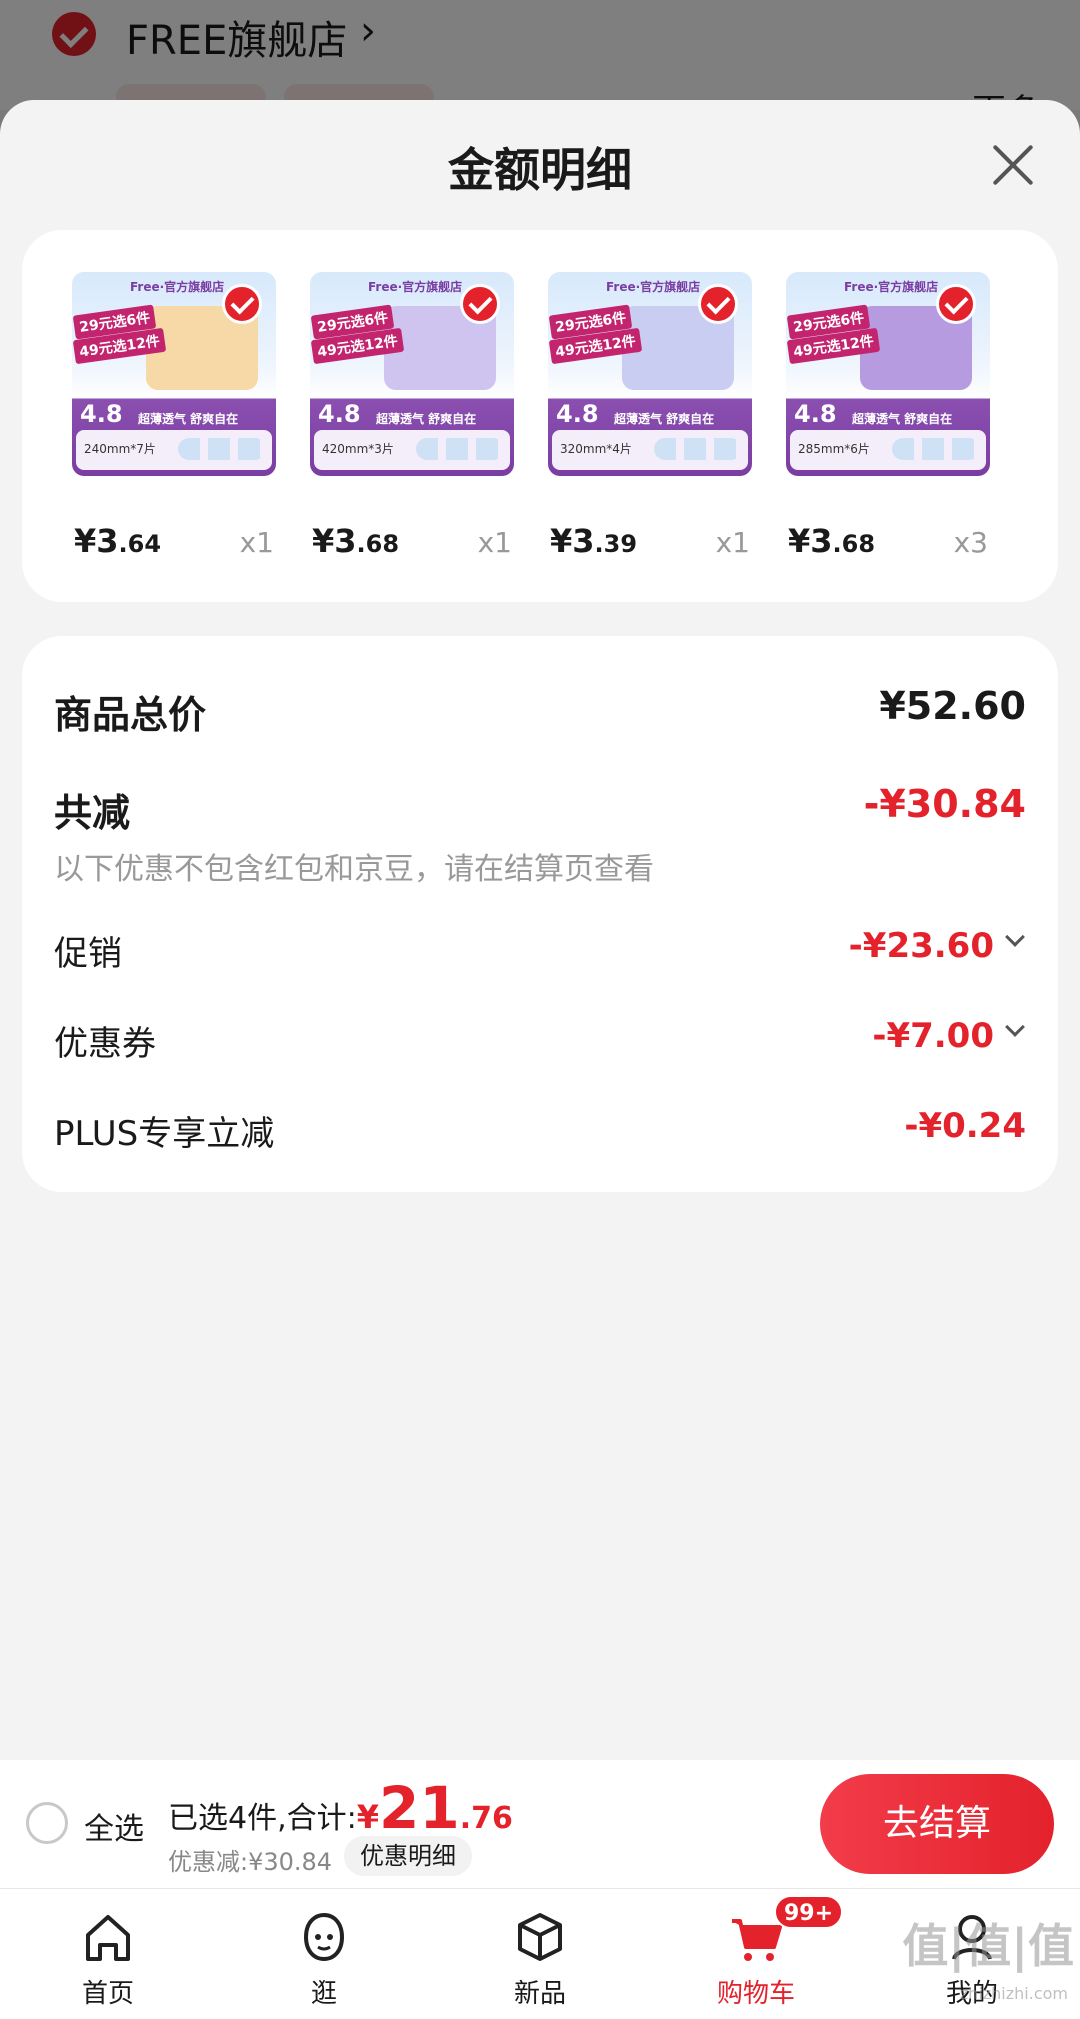 The height and width of the screenshot is (2019, 1080). What do you see at coordinates (105, 1044) in the screenshot?
I see `coupon-label: 优惠券` at bounding box center [105, 1044].